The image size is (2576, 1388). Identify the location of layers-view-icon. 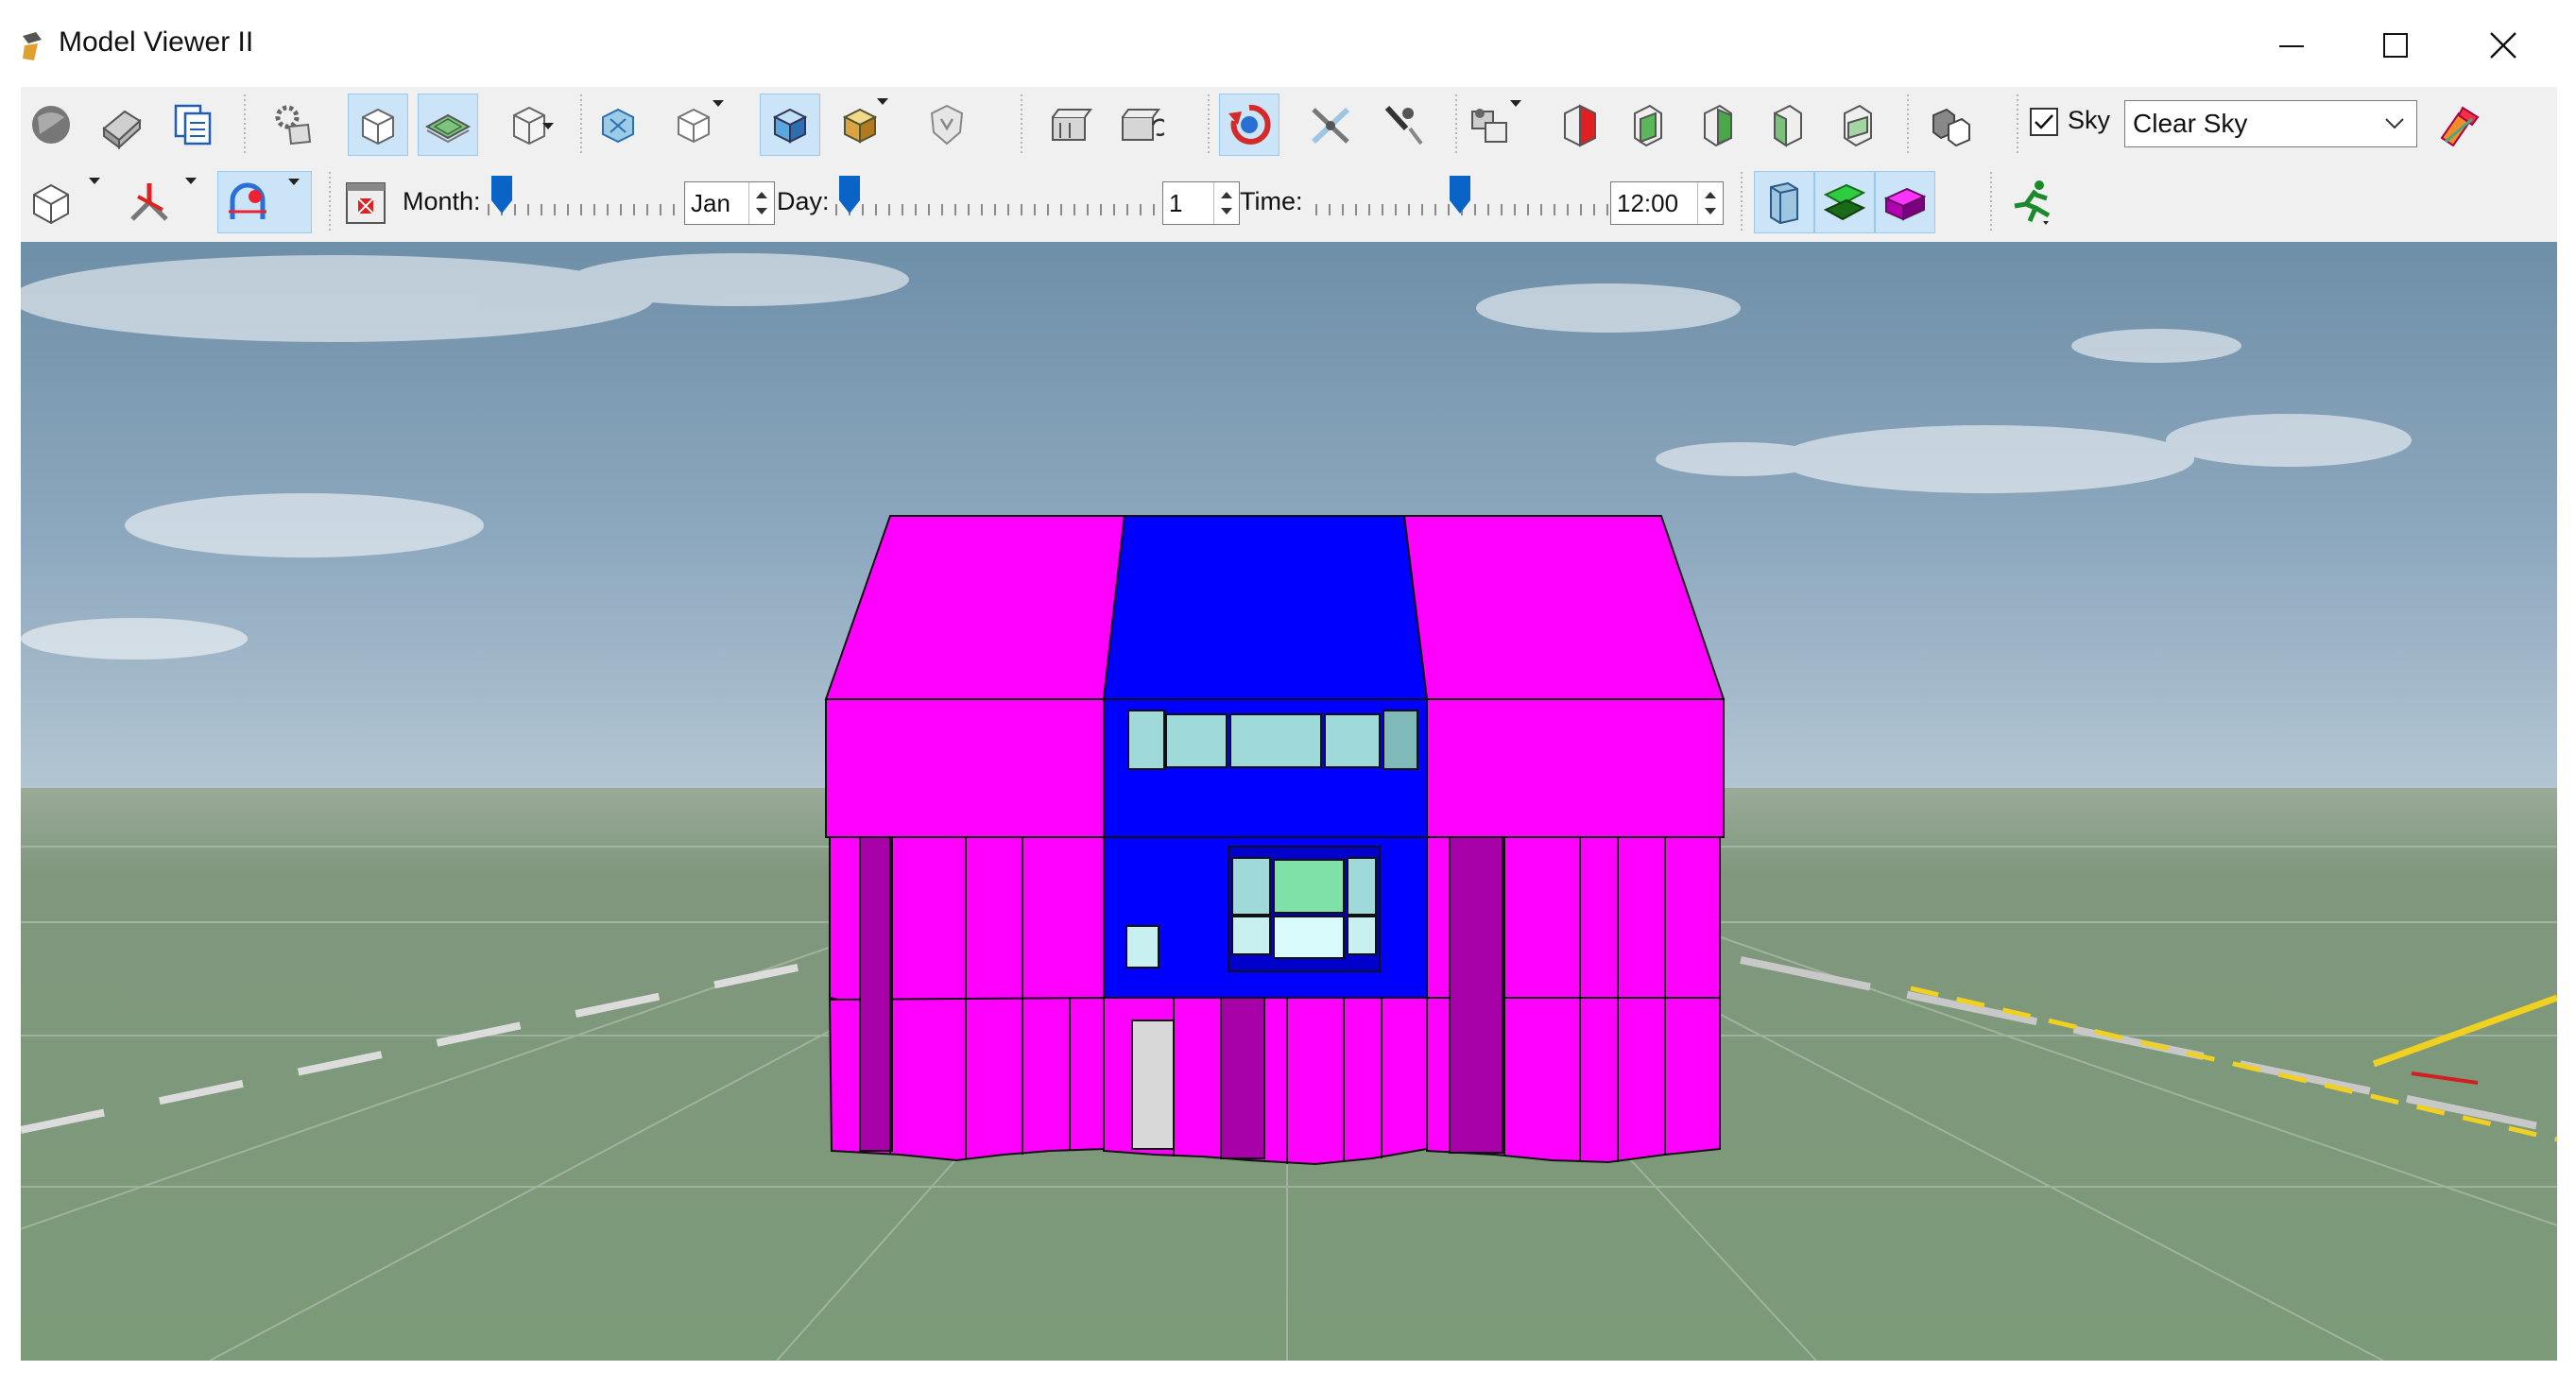
(448, 128).